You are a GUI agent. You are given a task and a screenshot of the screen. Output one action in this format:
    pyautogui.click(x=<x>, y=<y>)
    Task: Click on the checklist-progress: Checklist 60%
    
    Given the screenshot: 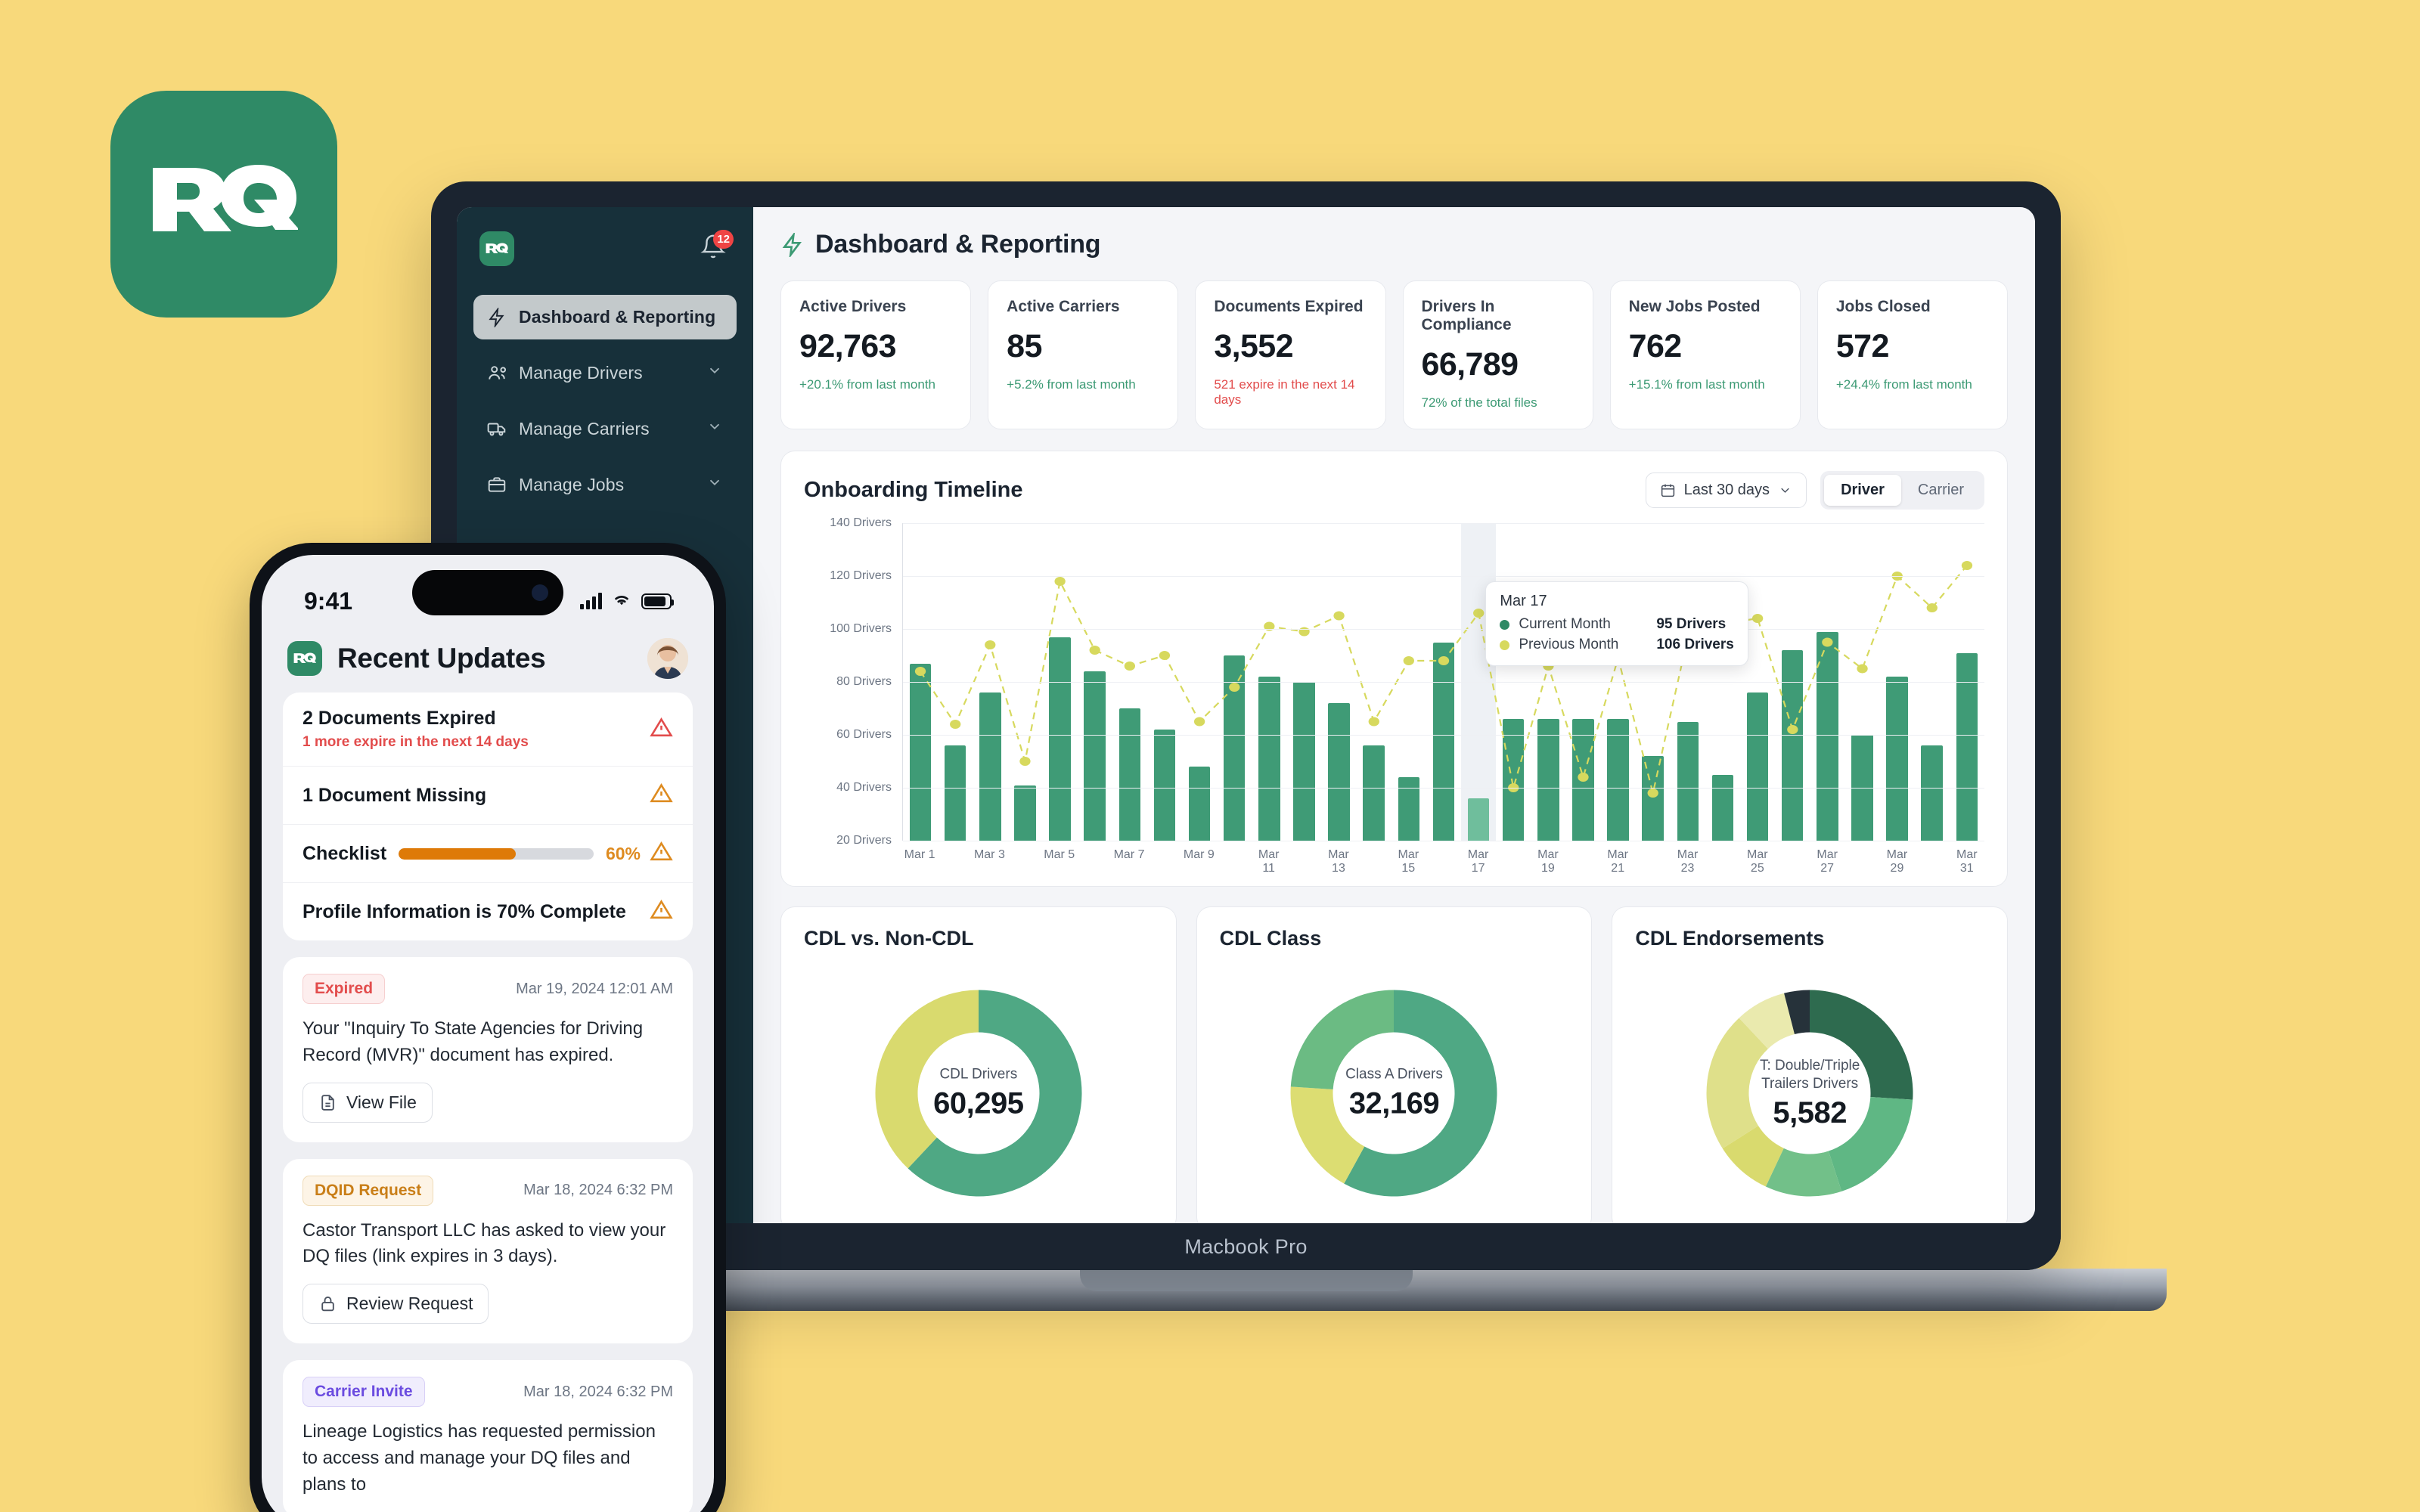 What is the action you would take?
    pyautogui.click(x=471, y=854)
    